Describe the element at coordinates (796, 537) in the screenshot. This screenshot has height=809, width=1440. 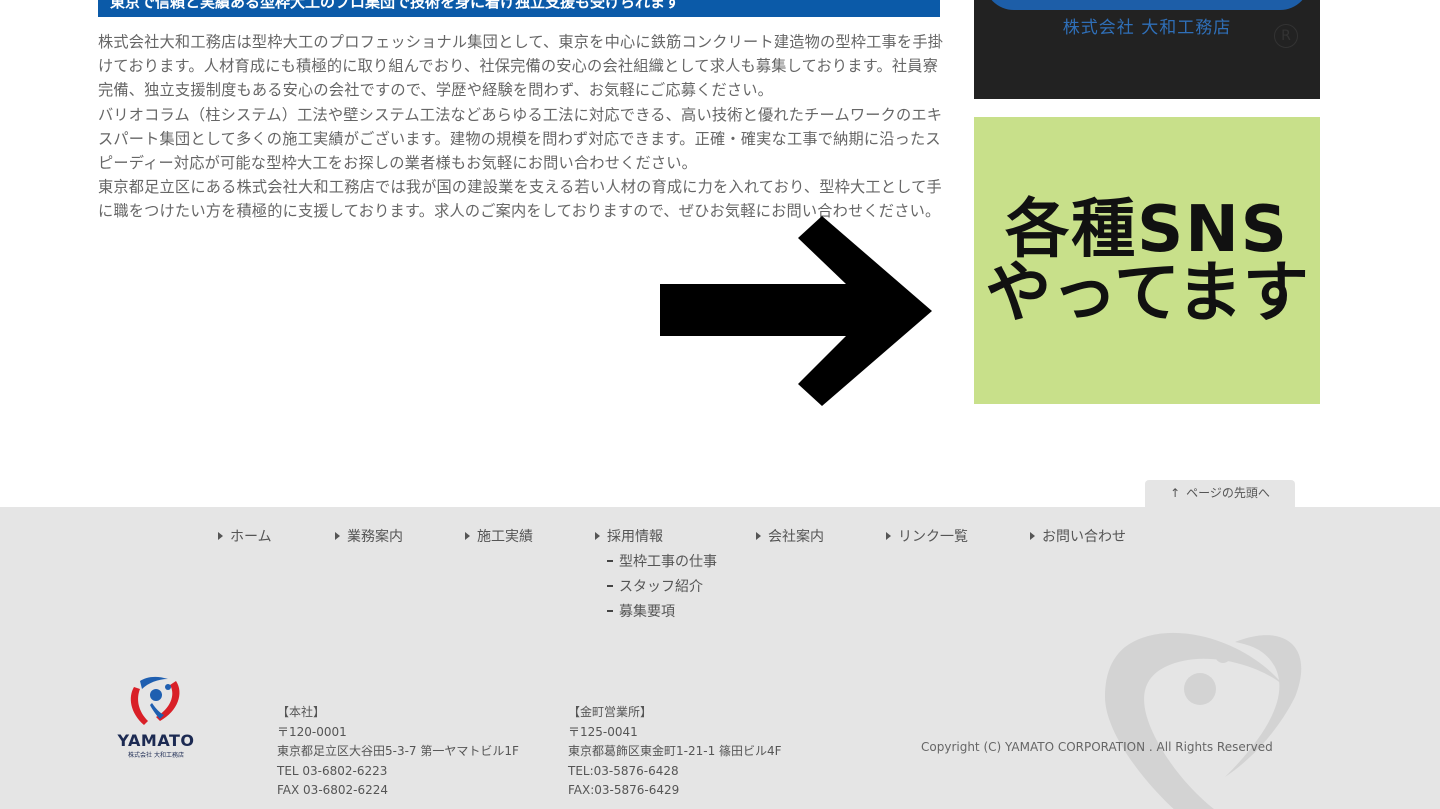
I see `footer-nav-label: 会社案内` at that location.